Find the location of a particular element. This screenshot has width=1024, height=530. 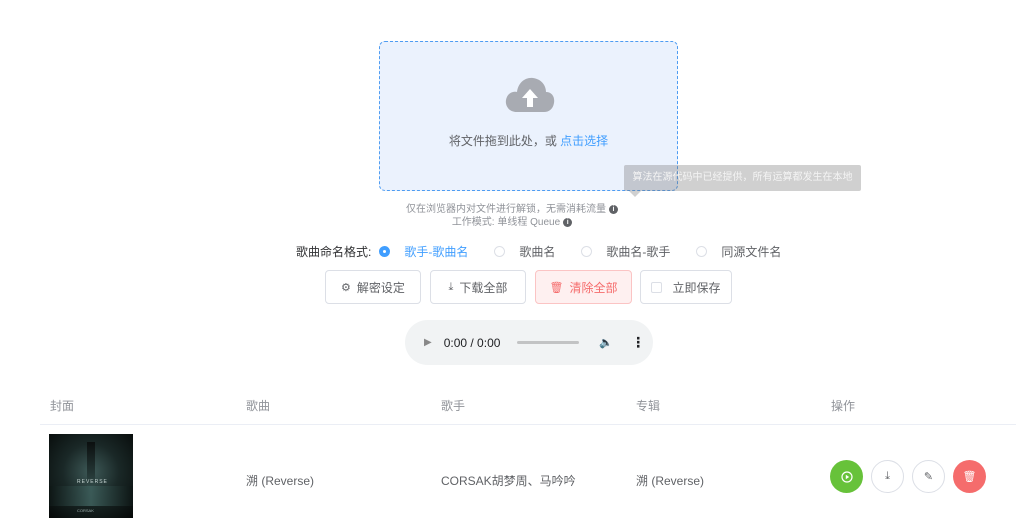

radio-song: 歌曲名 is located at coordinates (524, 251).